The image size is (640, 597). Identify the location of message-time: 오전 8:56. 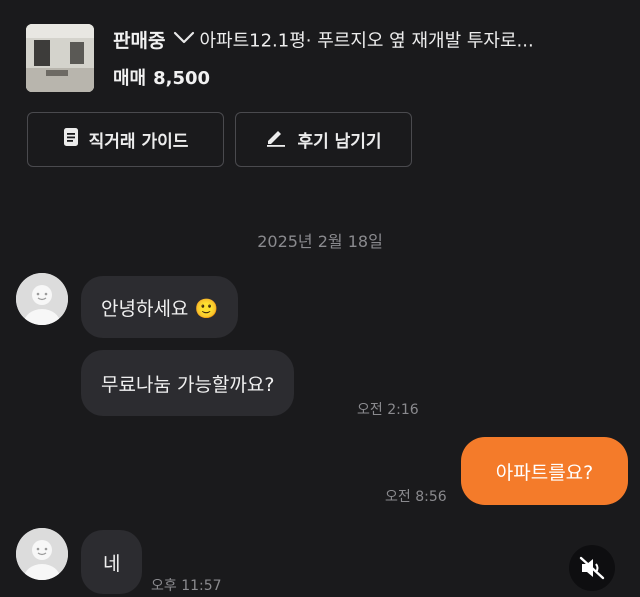
(416, 497).